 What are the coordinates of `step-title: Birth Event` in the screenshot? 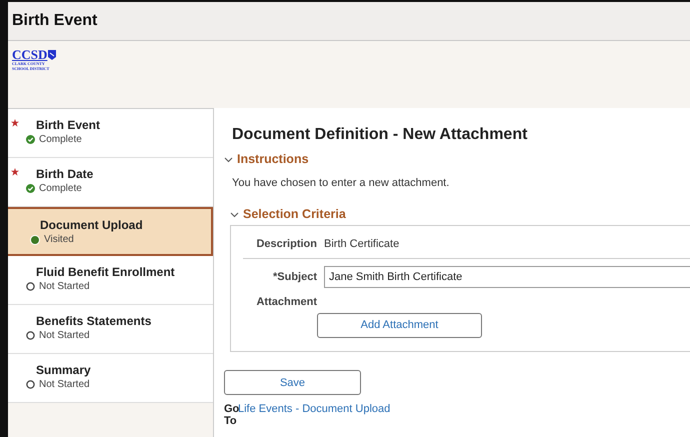 It's located at (69, 125).